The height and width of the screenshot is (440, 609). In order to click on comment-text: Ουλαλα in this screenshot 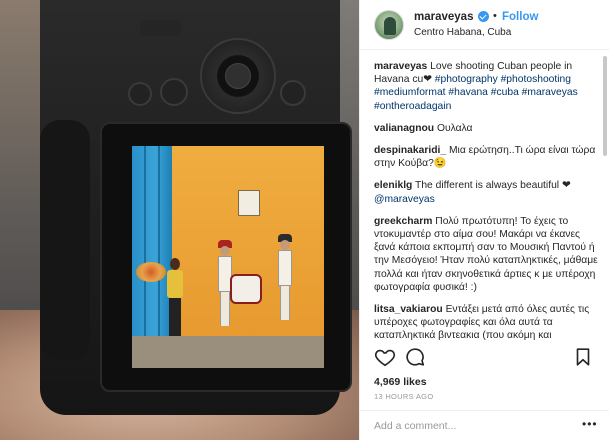, I will do `click(454, 128)`.